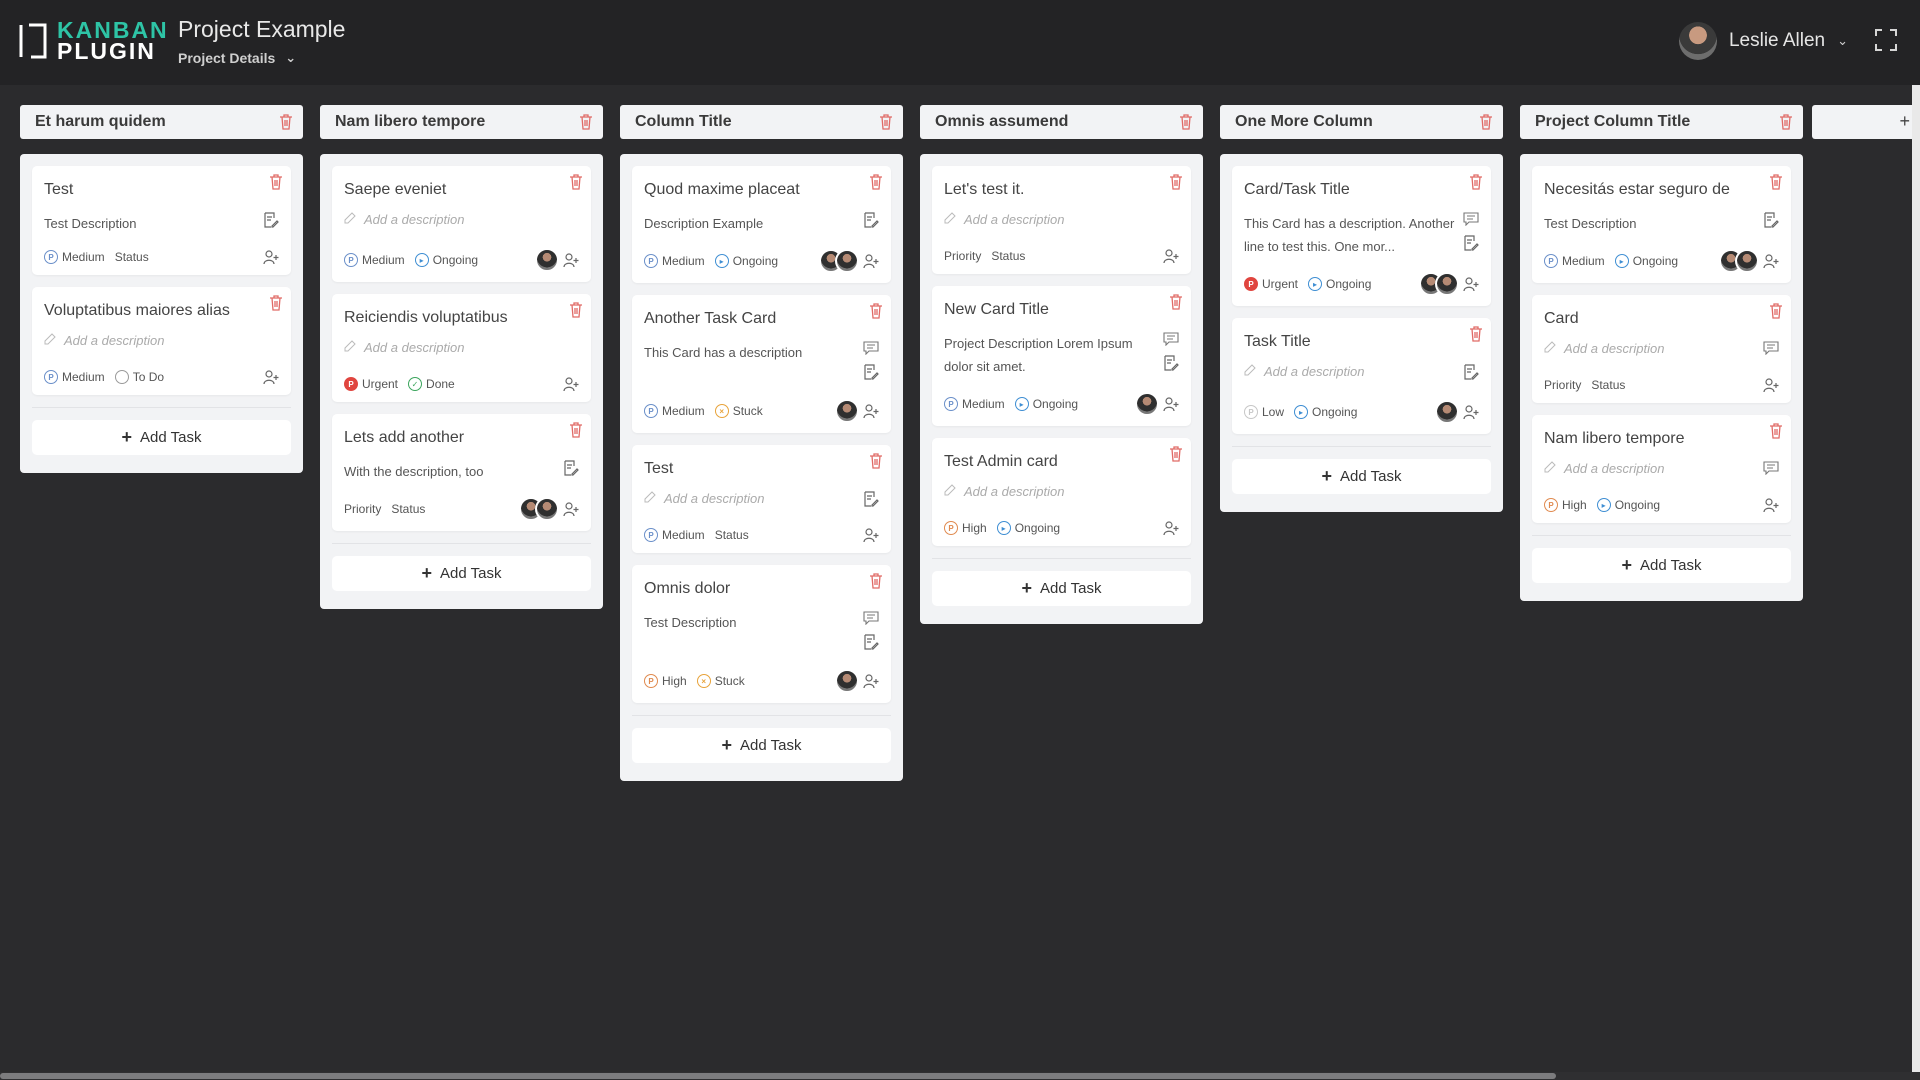 The height and width of the screenshot is (1080, 1920). What do you see at coordinates (1763, 41) in the screenshot?
I see `user-menu: Leslie Allen ⌄` at bounding box center [1763, 41].